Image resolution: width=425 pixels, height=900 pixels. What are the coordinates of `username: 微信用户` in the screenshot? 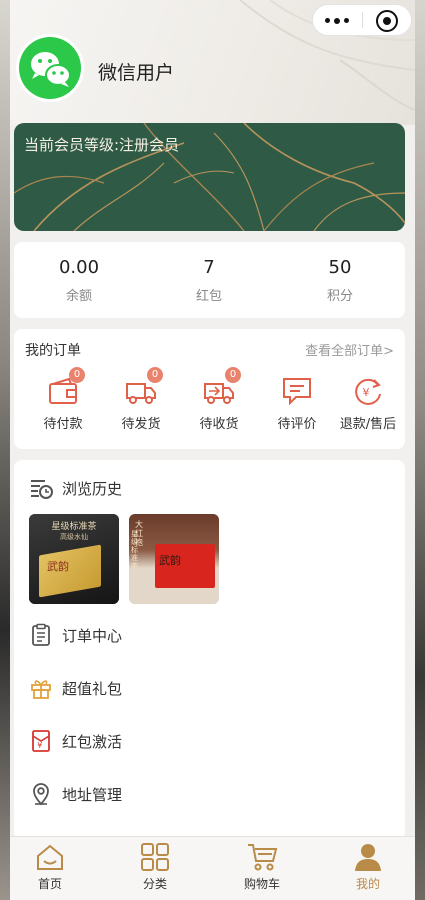 It's located at (136, 73).